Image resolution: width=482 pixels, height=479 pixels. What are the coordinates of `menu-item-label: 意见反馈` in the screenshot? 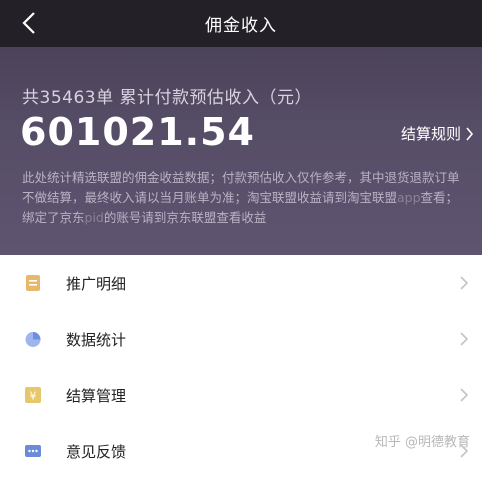 It's located at (96, 451).